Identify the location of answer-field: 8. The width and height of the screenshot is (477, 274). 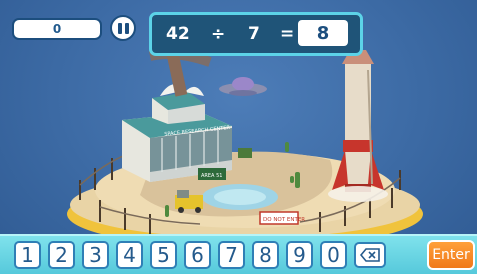
(323, 33).